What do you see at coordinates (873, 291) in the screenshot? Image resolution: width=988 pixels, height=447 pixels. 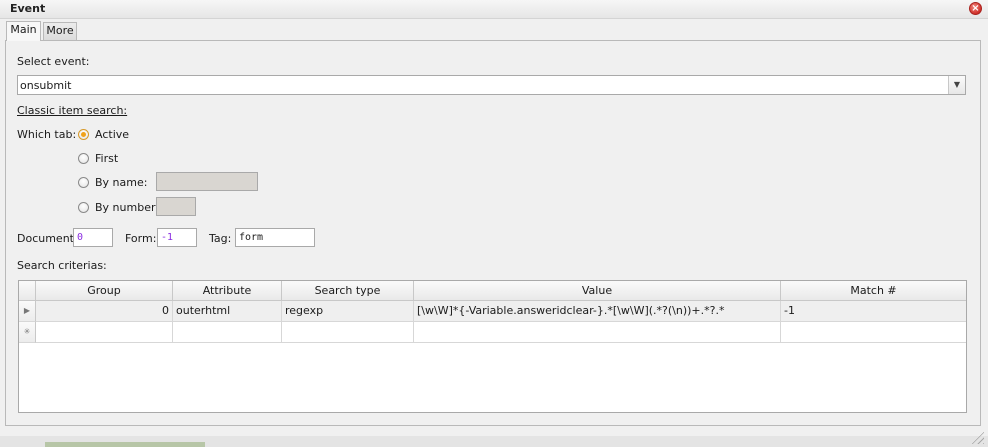 I see `col-header-match: Match #` at bounding box center [873, 291].